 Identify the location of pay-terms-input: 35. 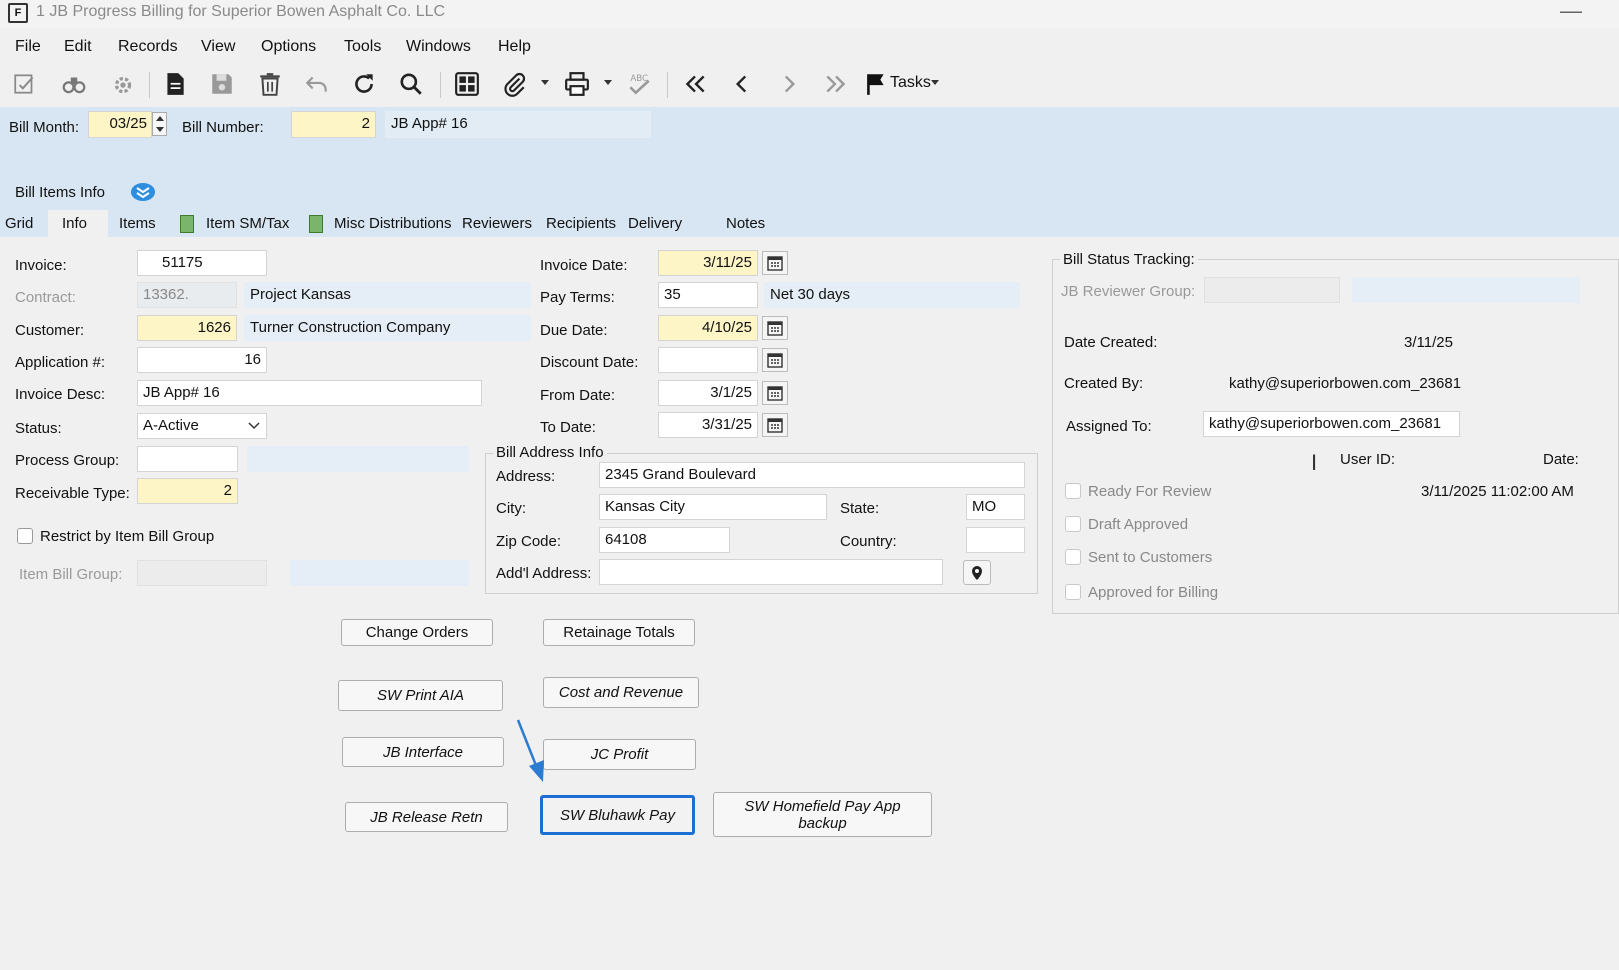
(708, 295).